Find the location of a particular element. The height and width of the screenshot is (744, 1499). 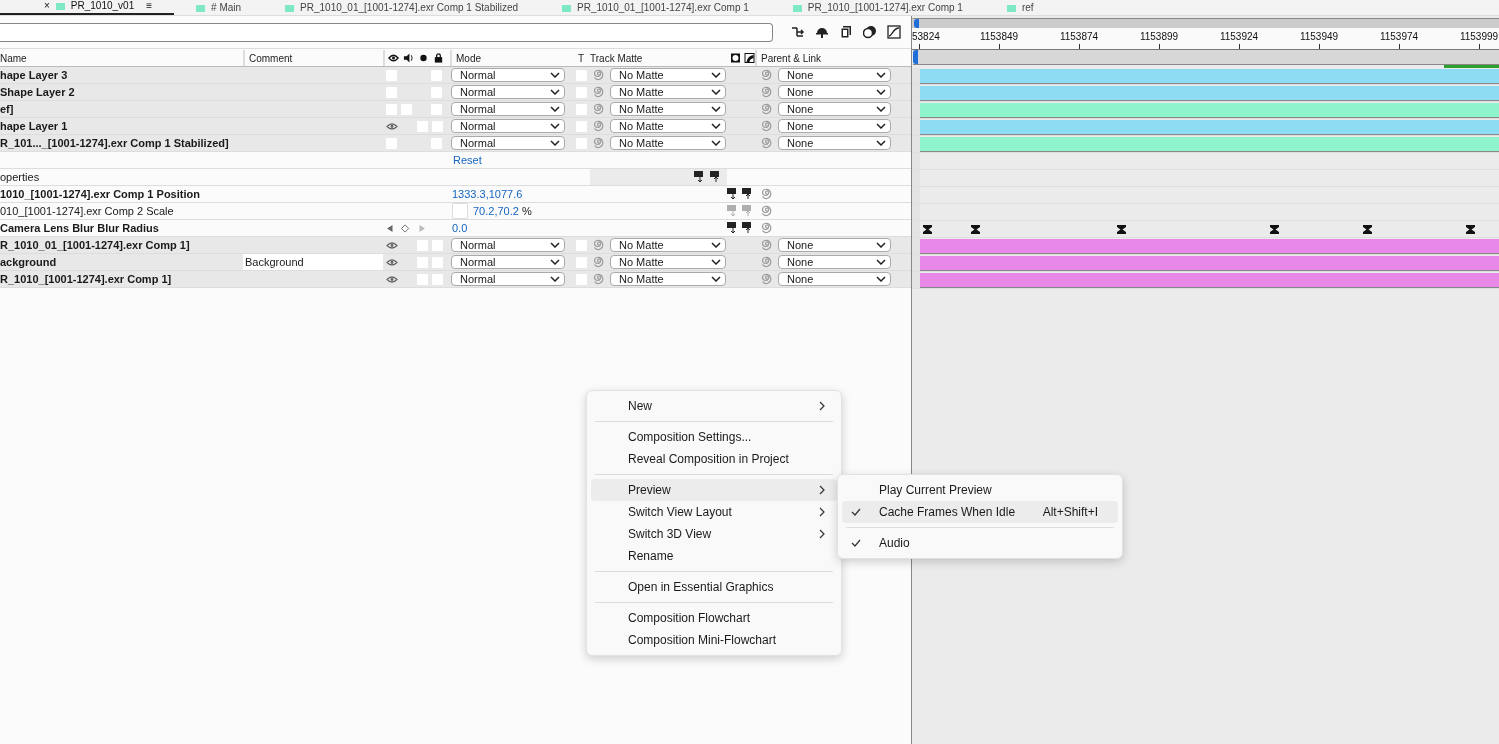

constrain-checkbox is located at coordinates (460, 211).